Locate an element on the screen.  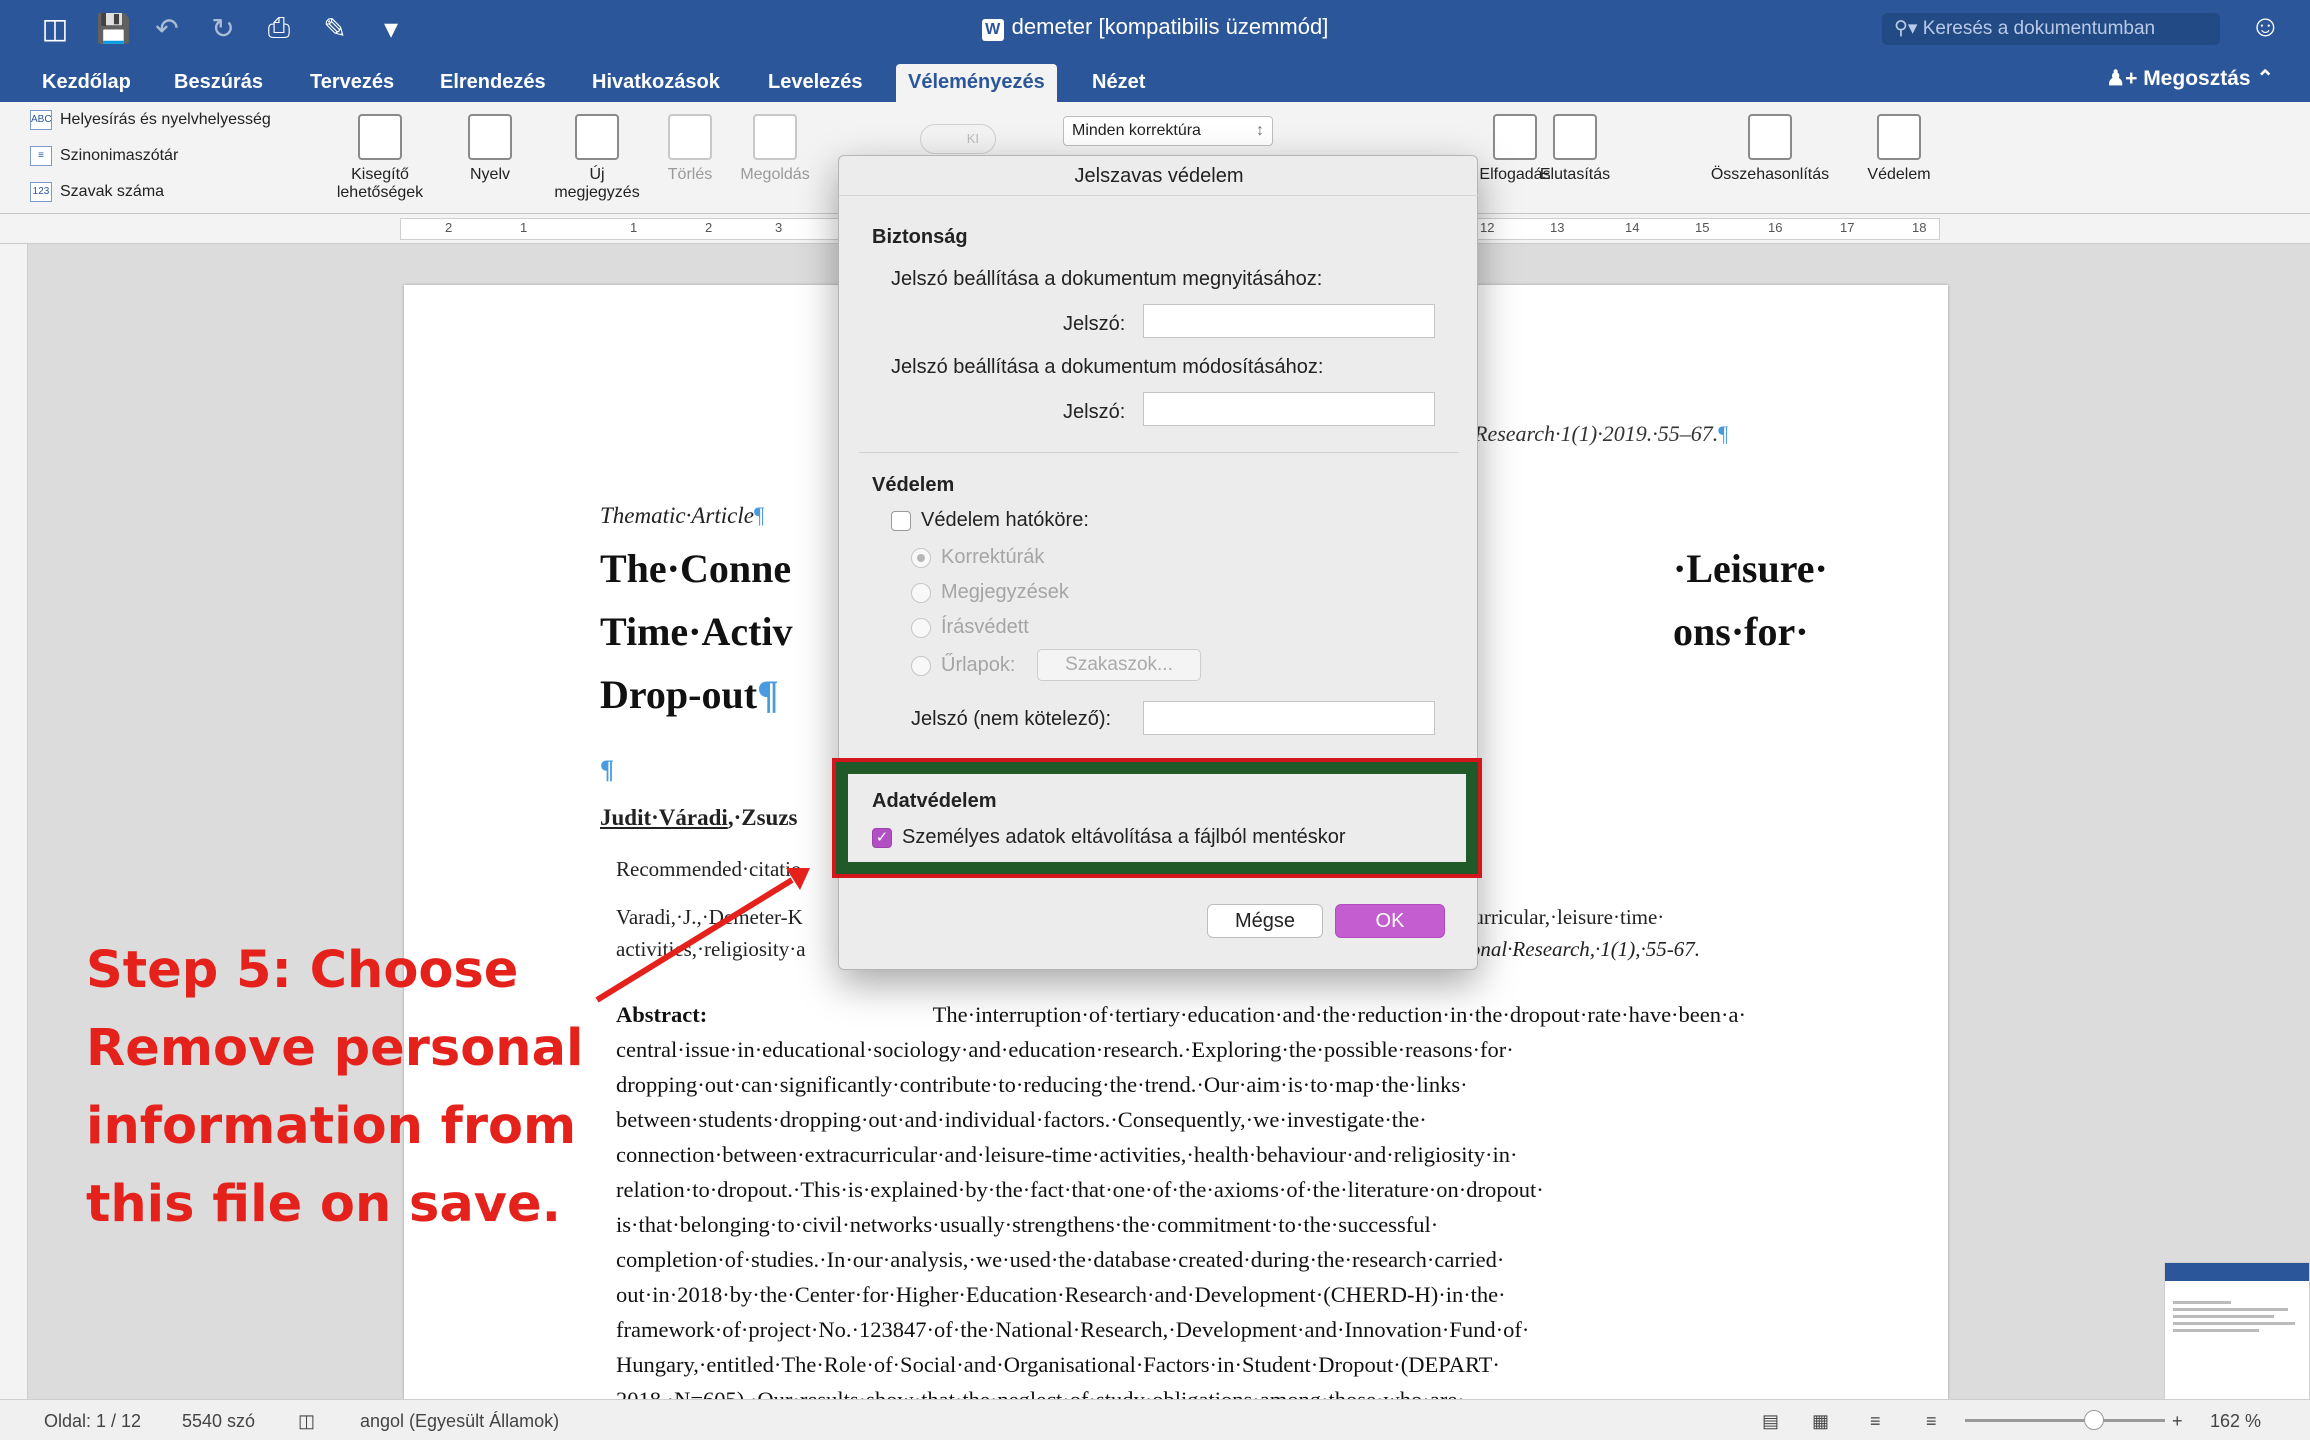
zoom-in-icon: + is located at coordinates (2177, 1421).